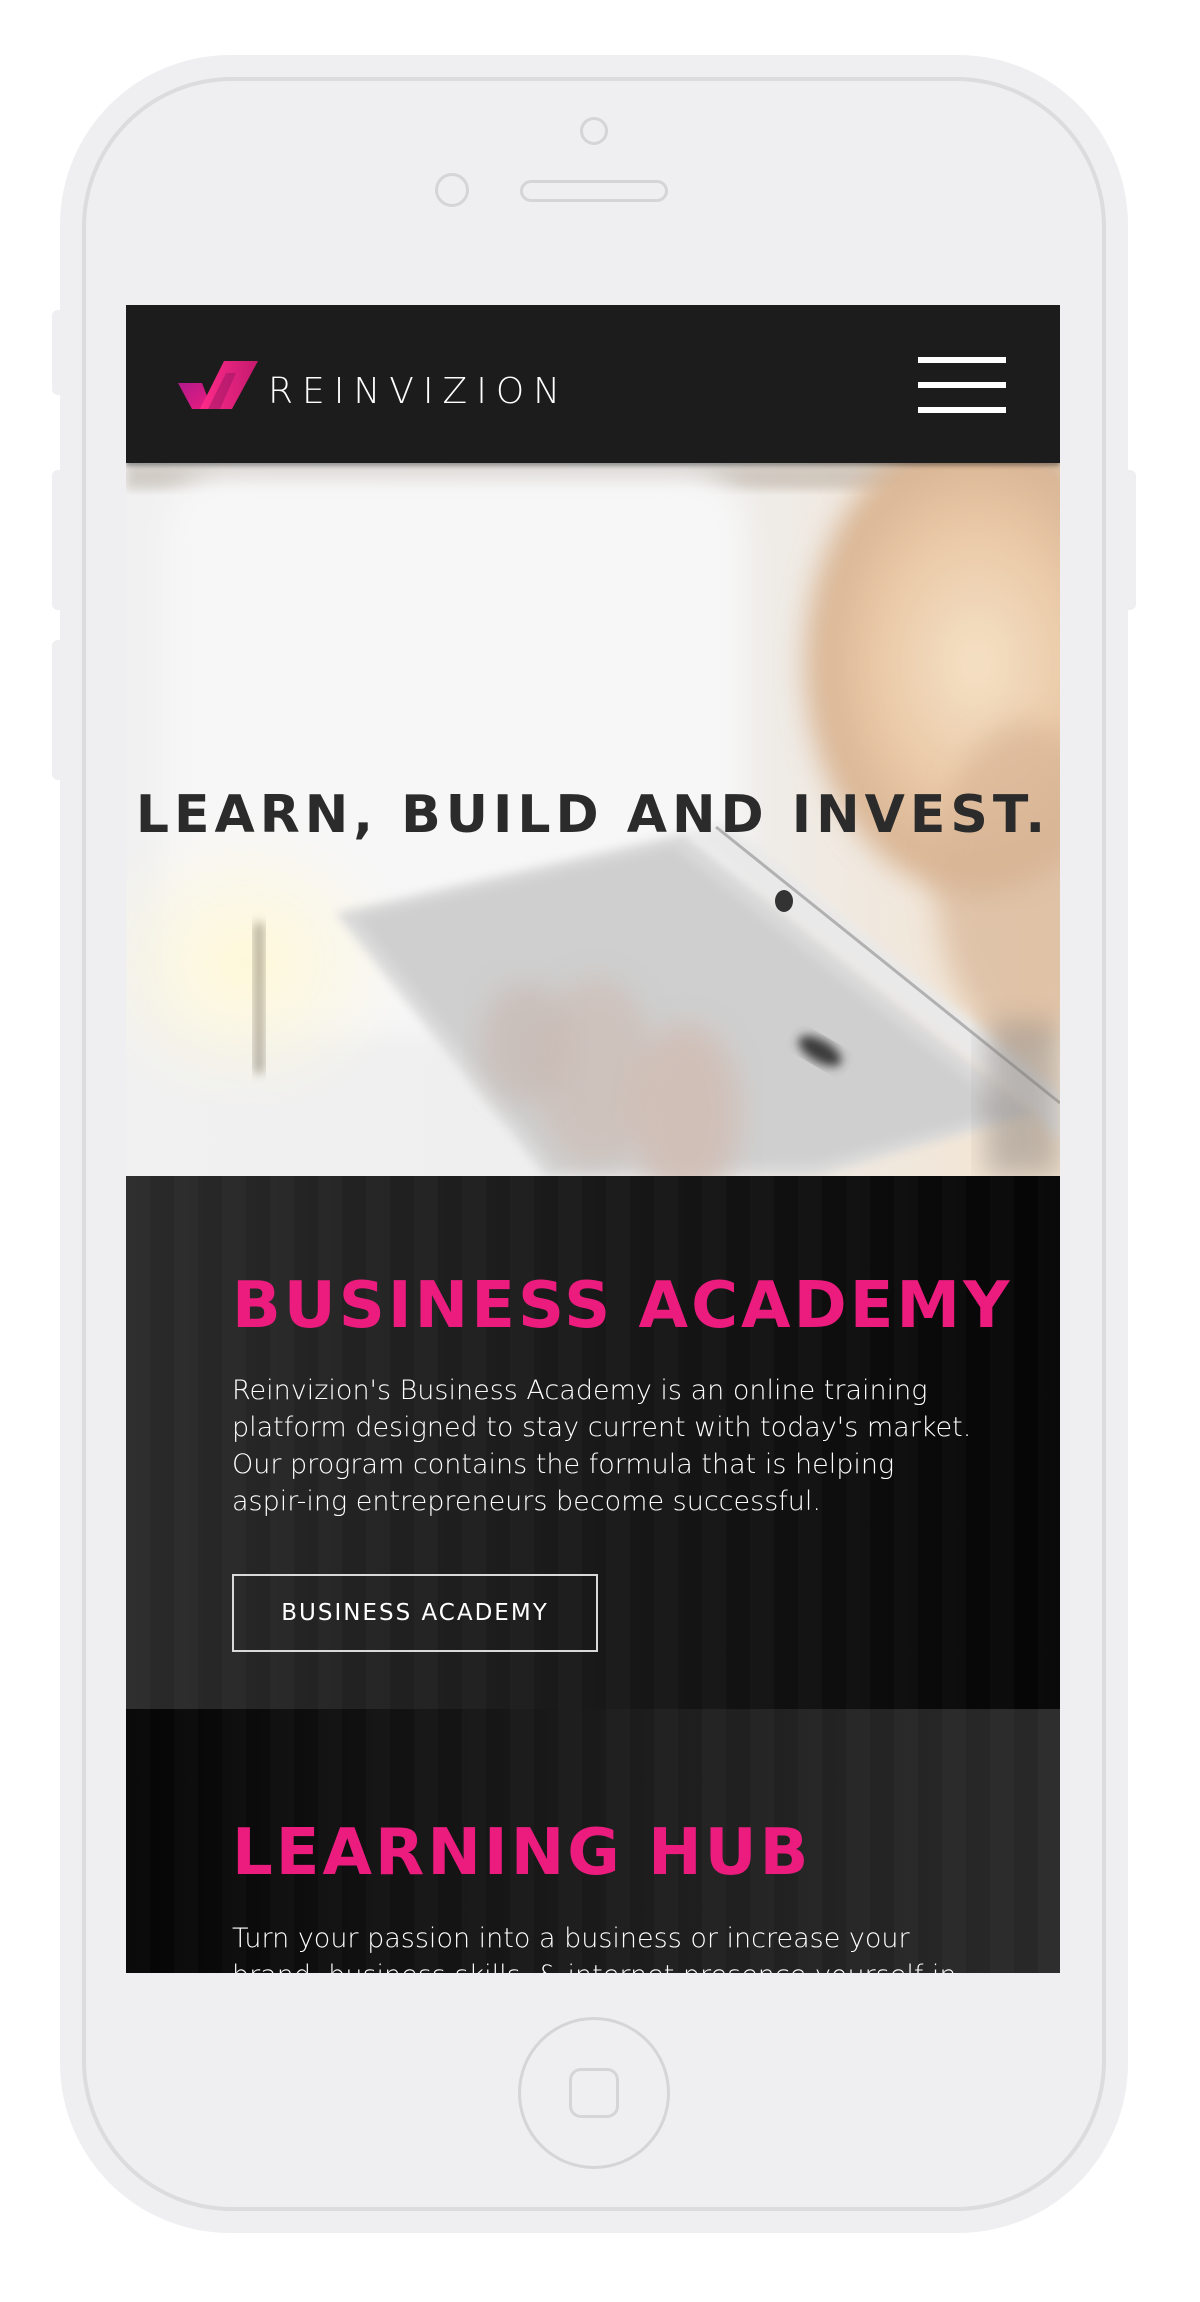 The width and height of the screenshot is (1200, 2302). Describe the element at coordinates (415, 1613) in the screenshot. I see `business-academy-button: BUSINESS ACADEMY` at that location.